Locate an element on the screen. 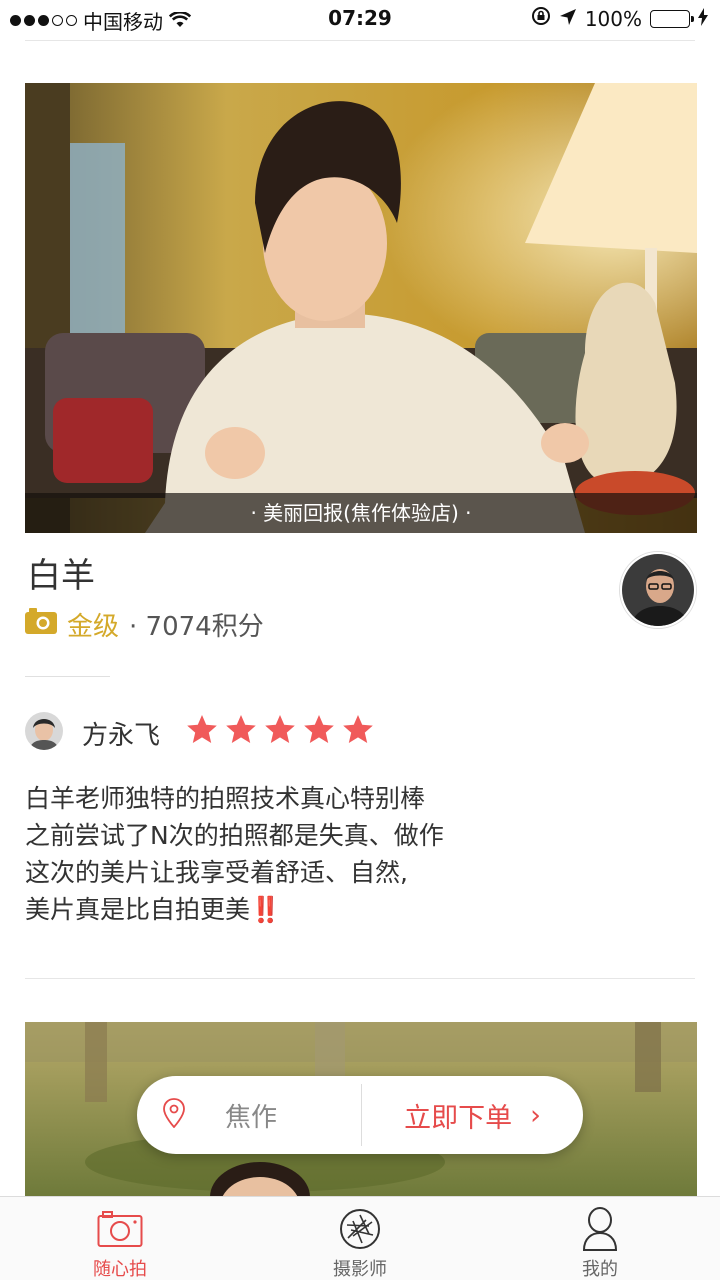  order-bar: 焦作 立即下单 › is located at coordinates (360, 1115).